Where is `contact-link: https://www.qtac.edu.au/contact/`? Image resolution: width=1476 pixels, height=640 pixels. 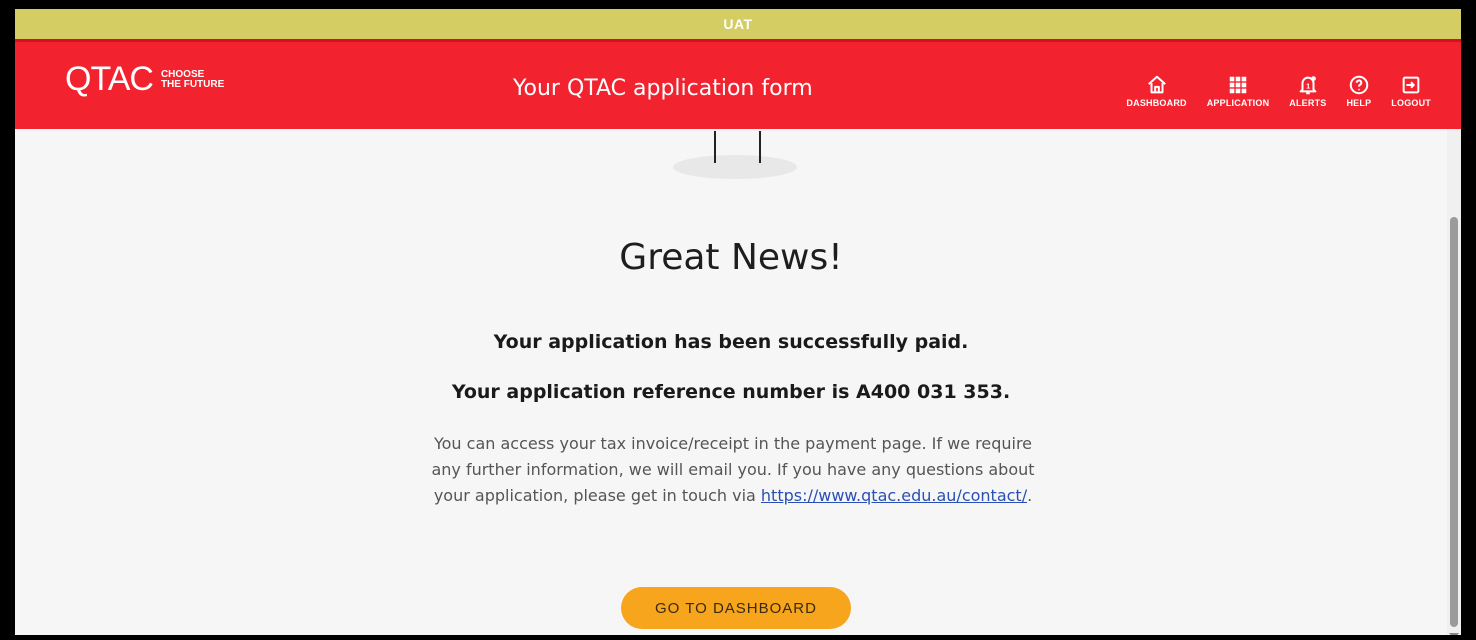
contact-link: https://www.qtac.edu.au/contact/ is located at coordinates (894, 495).